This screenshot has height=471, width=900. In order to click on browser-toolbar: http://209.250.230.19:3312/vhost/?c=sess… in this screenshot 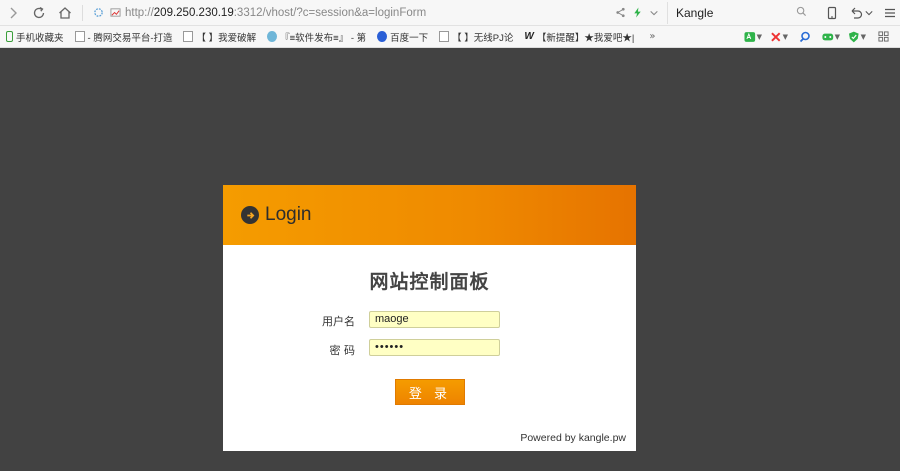, I will do `click(450, 13)`.